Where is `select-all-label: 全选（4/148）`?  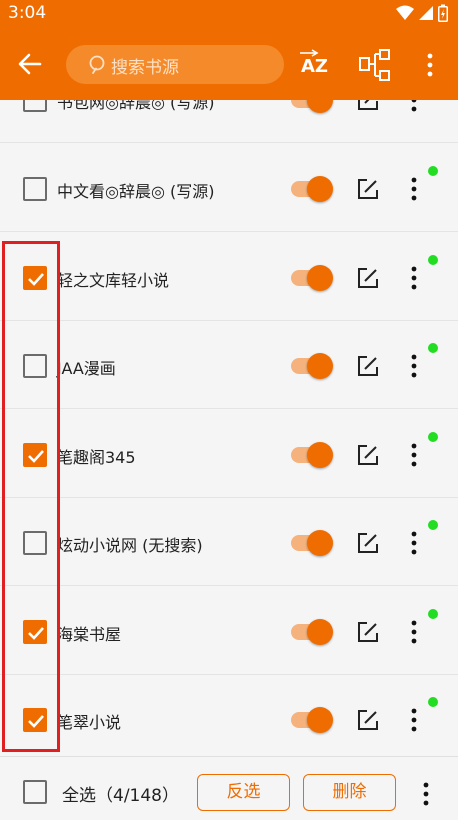 select-all-label: 全选（4/148） is located at coordinates (120, 793).